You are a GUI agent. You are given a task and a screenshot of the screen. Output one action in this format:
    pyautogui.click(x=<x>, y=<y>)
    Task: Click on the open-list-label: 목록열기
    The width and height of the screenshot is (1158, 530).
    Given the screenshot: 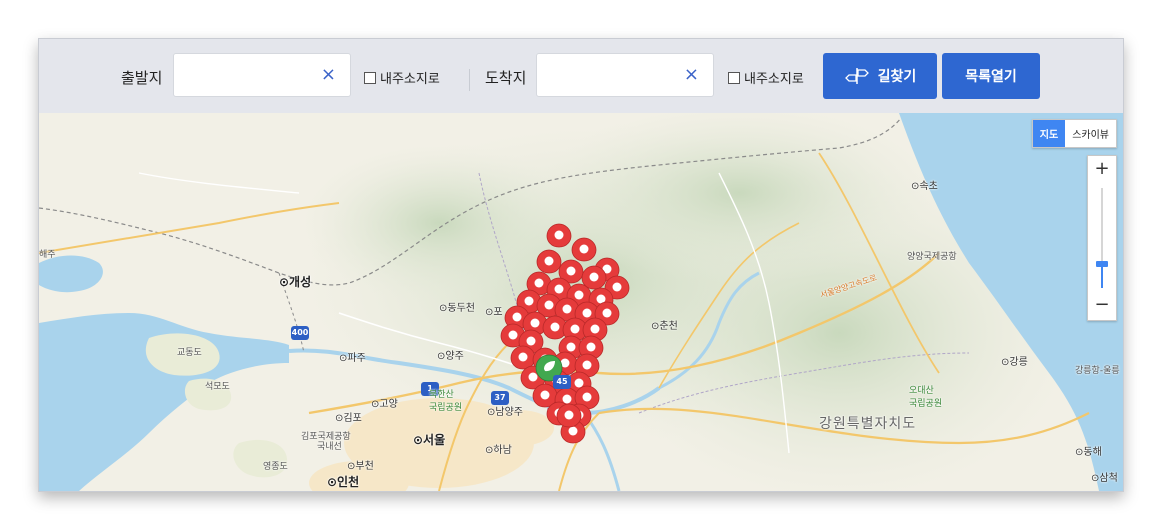 What is the action you would take?
    pyautogui.click(x=991, y=77)
    